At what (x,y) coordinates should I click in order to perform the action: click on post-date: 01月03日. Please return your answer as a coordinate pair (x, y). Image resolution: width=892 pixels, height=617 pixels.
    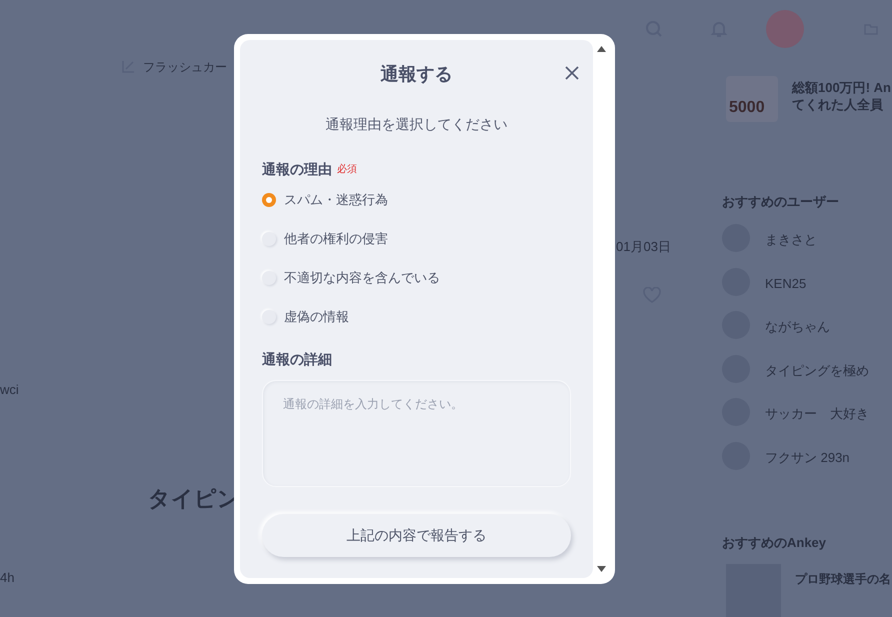
    Looking at the image, I should click on (643, 247).